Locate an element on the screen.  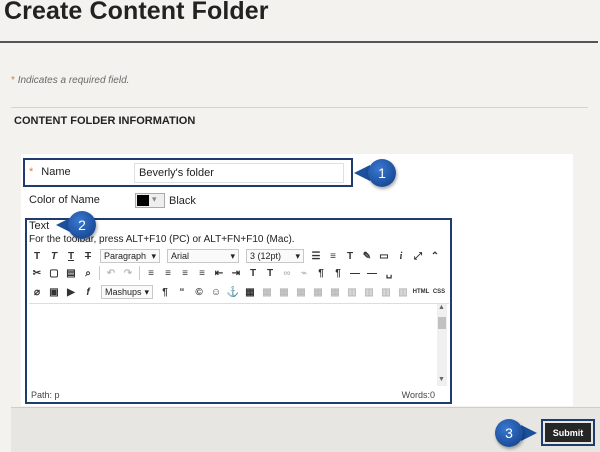
heading-t1-icon: T is located at coordinates (37, 256).